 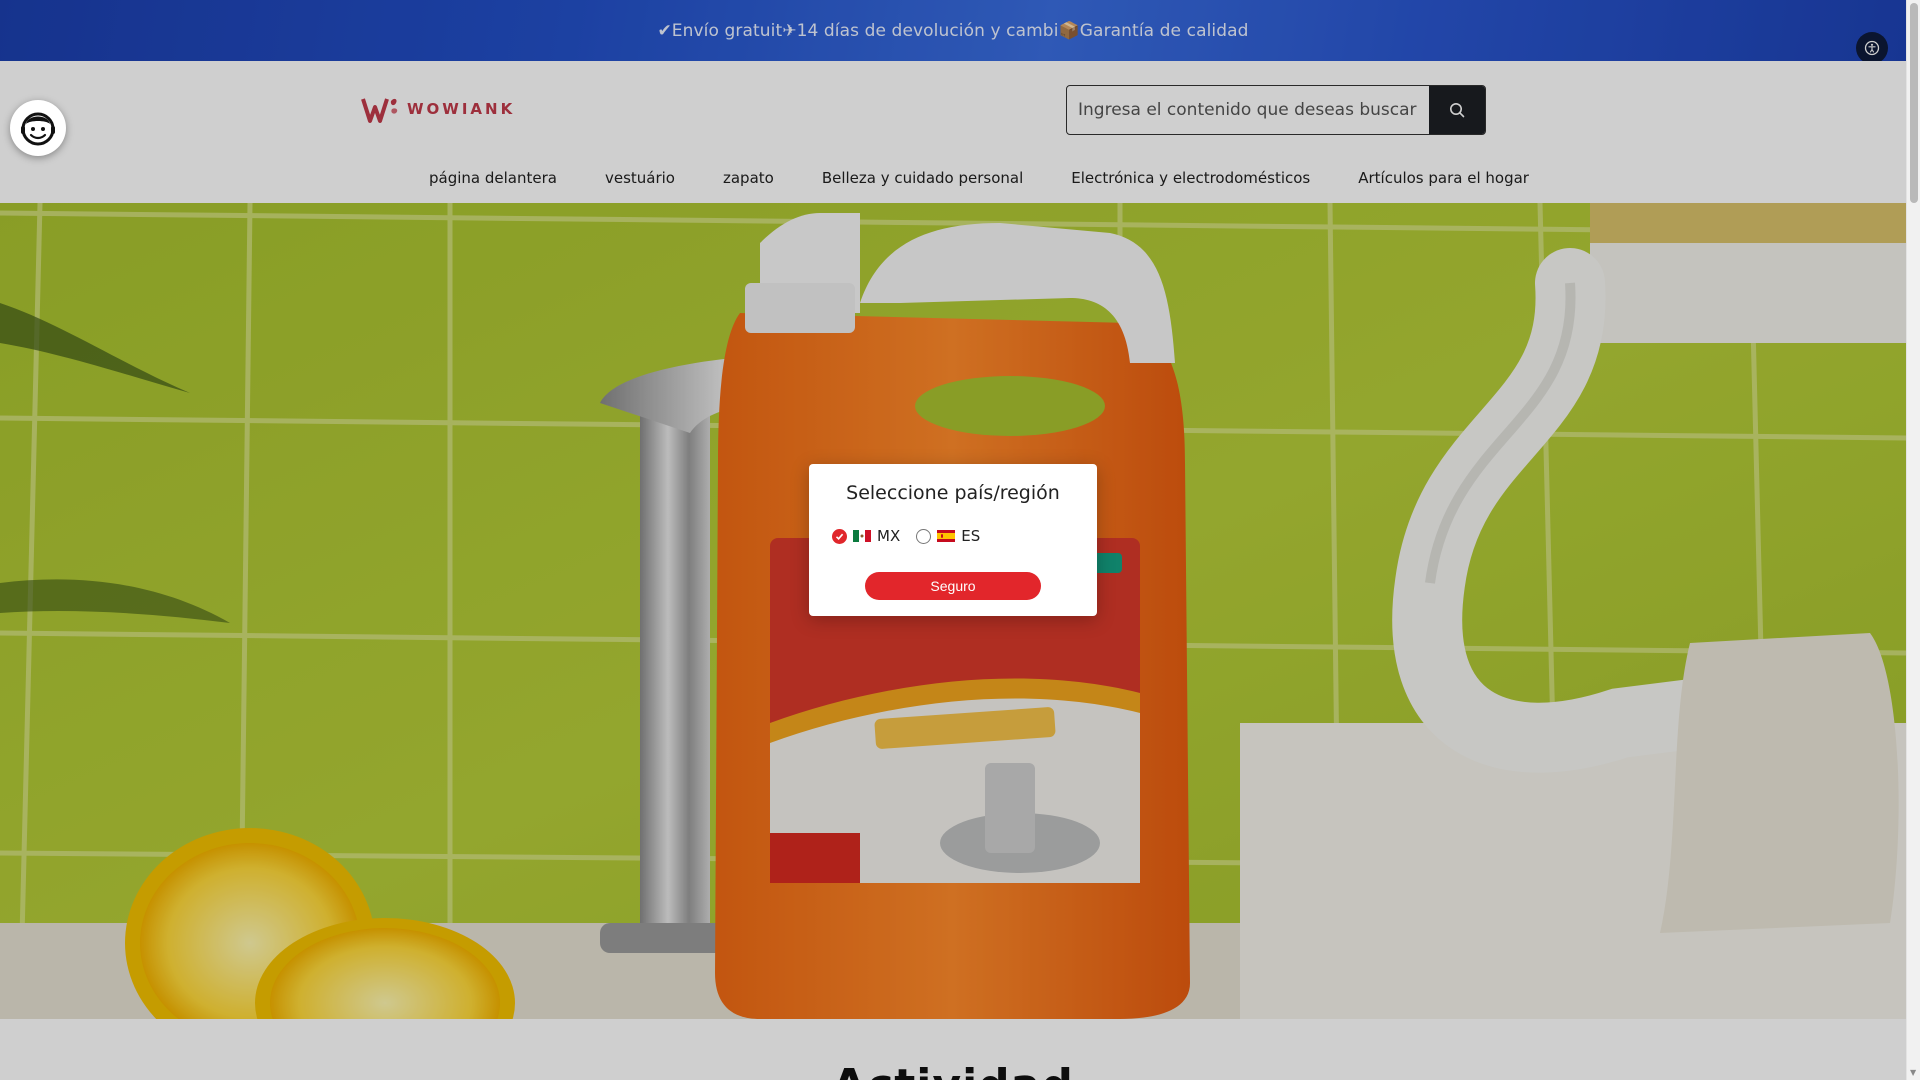 I want to click on nav-item-beauty: Belleza y cuidado personal, so click(x=922, y=178).